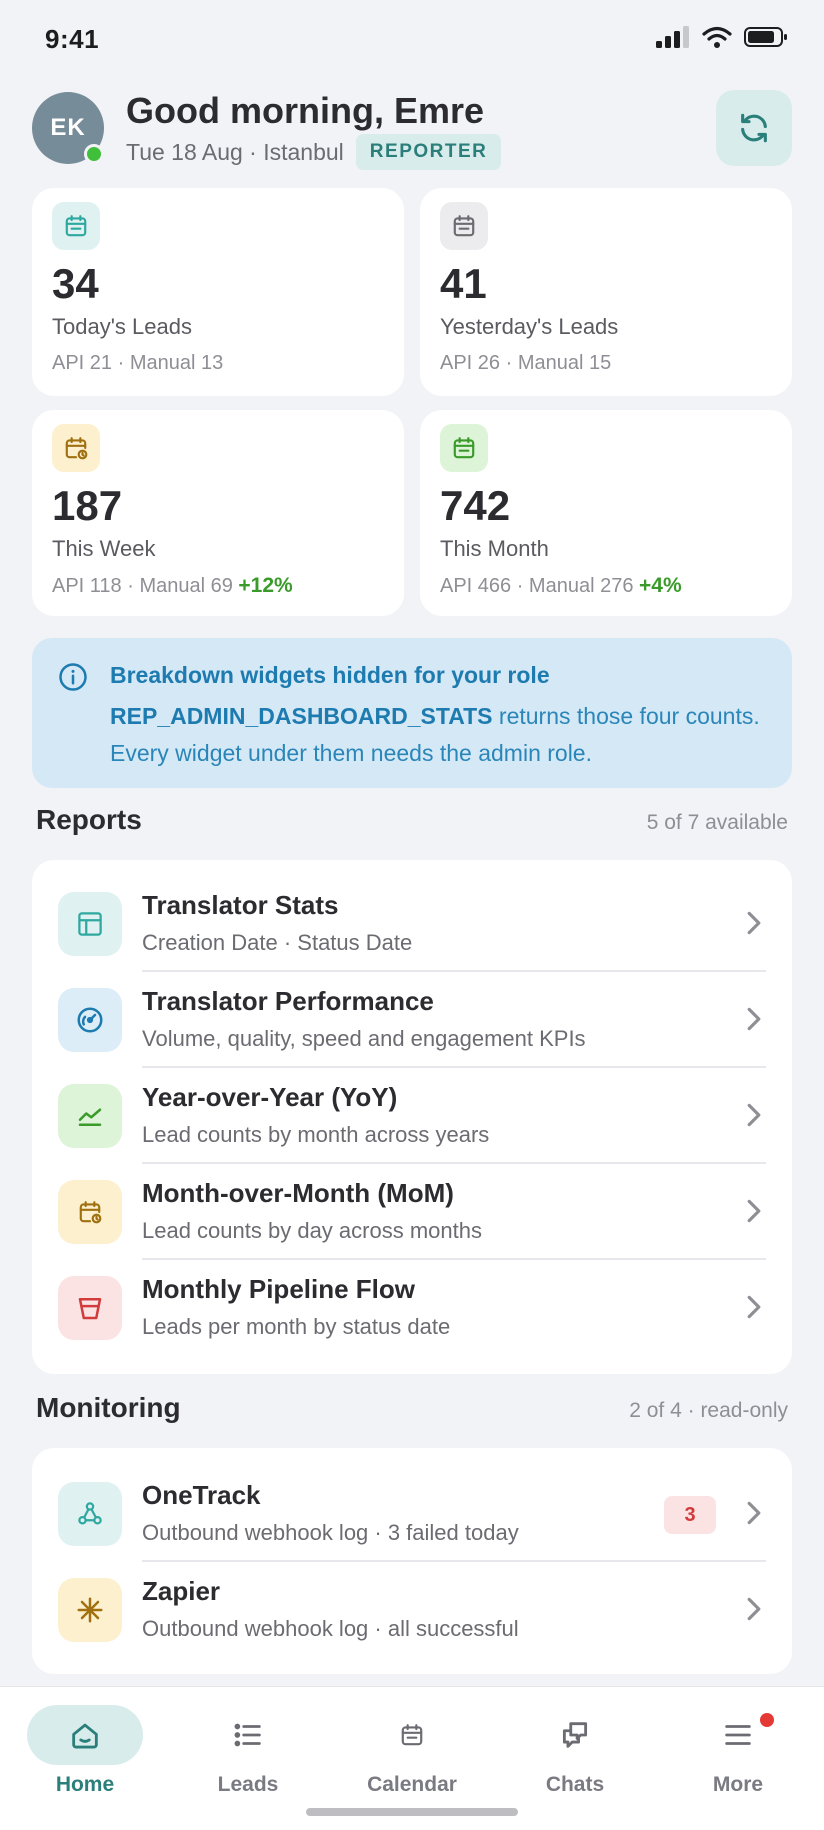  I want to click on stat-meta: API 21 · Manual 13, so click(137, 363).